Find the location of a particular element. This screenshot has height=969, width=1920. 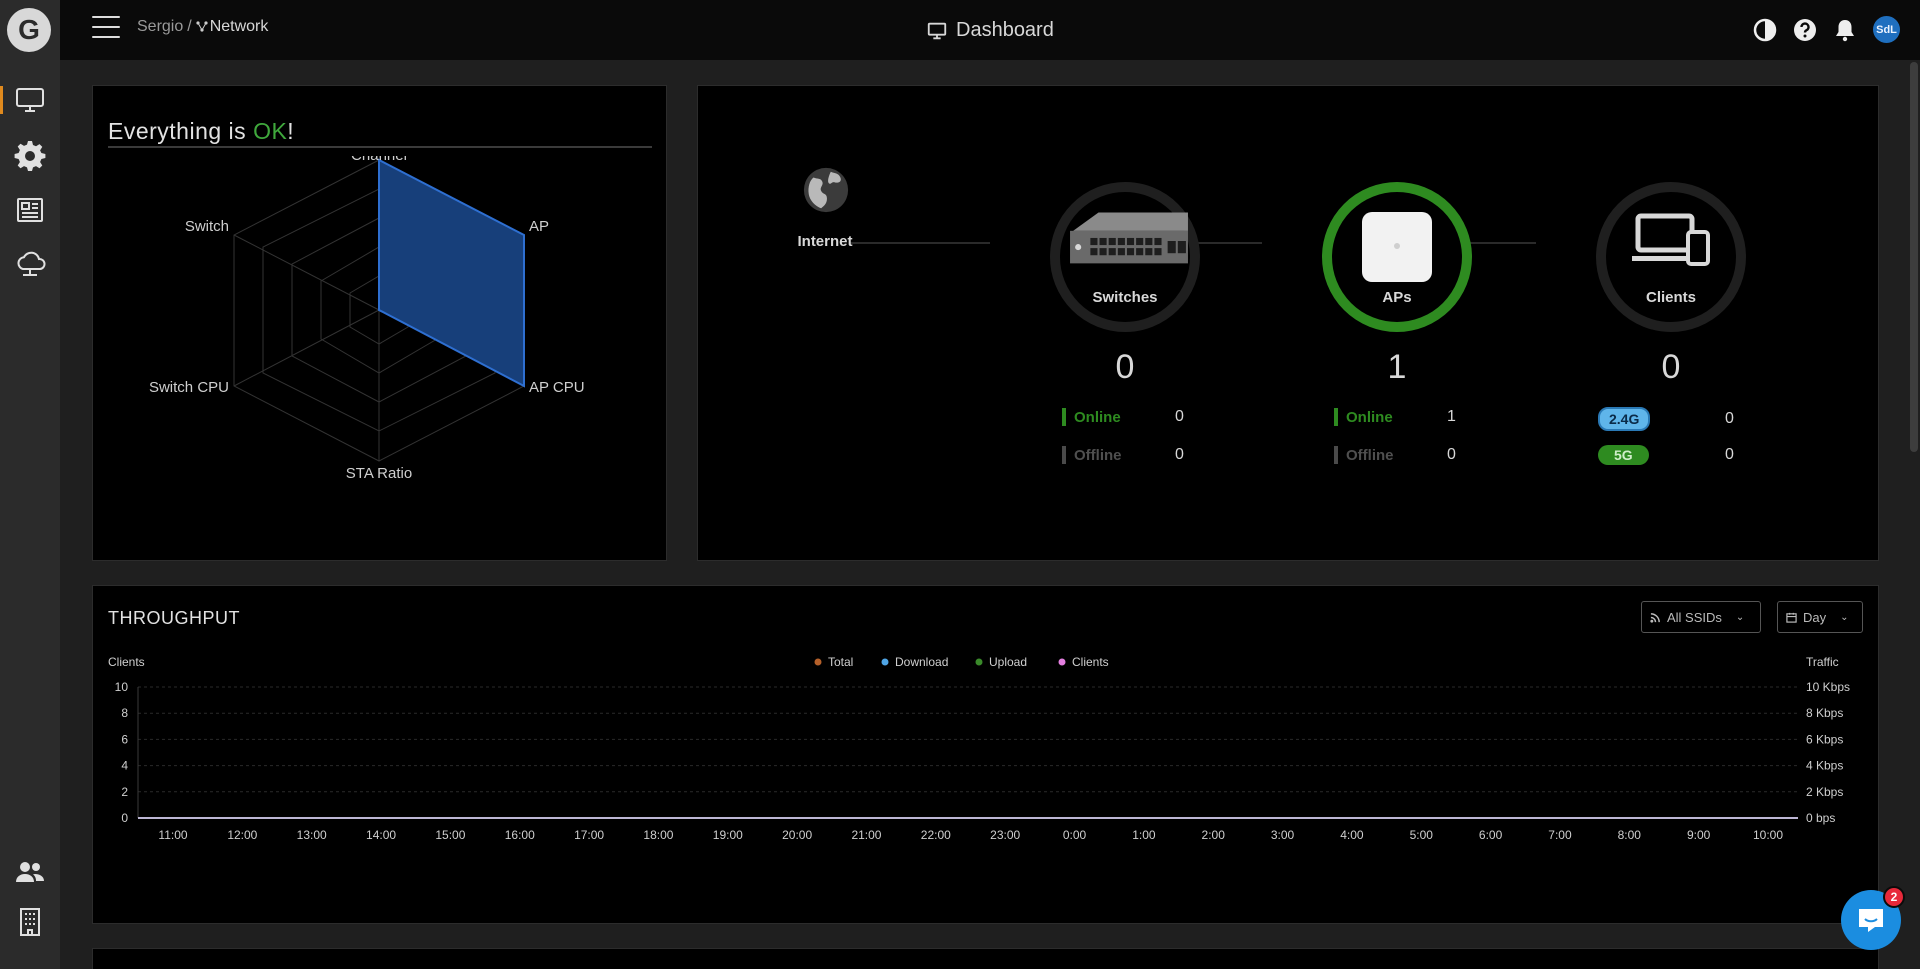

switches-node: Switches 0 is located at coordinates (1125, 284).